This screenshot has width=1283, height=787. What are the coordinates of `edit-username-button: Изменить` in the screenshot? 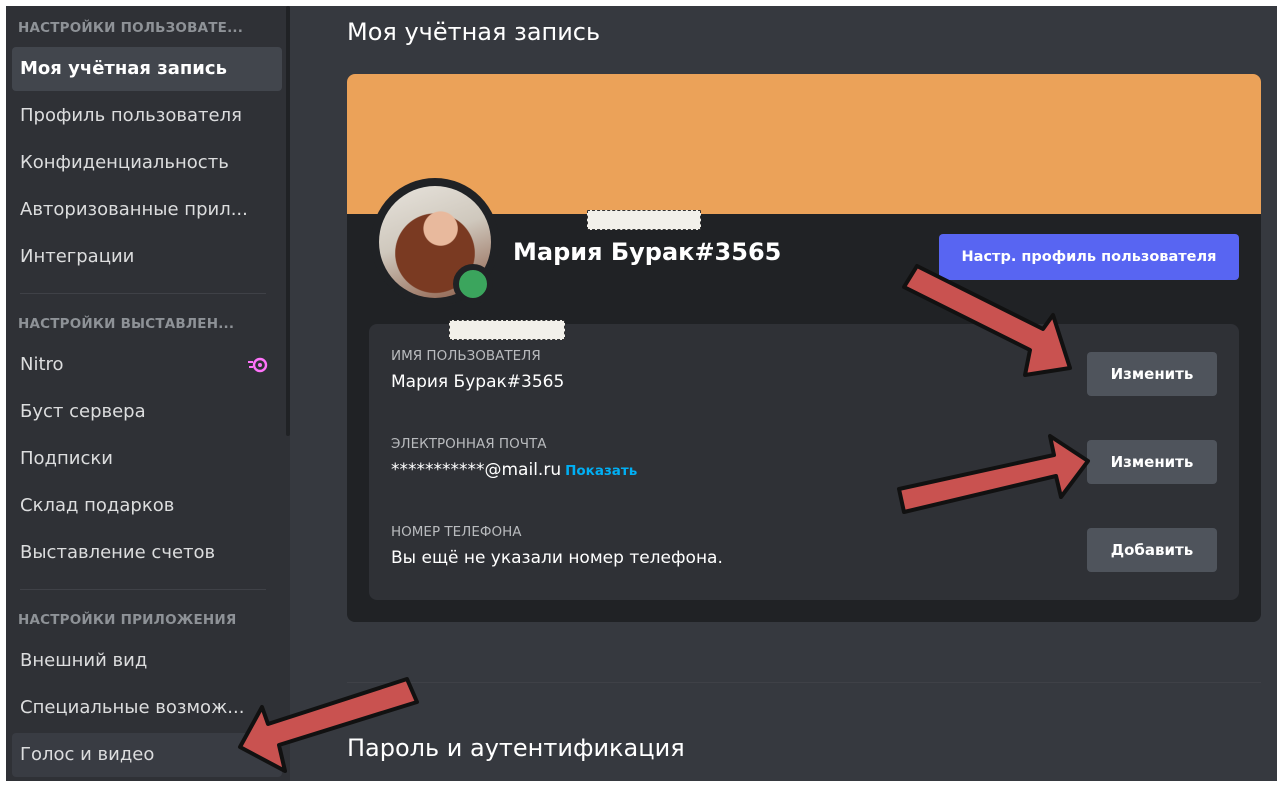 It's located at (1152, 374).